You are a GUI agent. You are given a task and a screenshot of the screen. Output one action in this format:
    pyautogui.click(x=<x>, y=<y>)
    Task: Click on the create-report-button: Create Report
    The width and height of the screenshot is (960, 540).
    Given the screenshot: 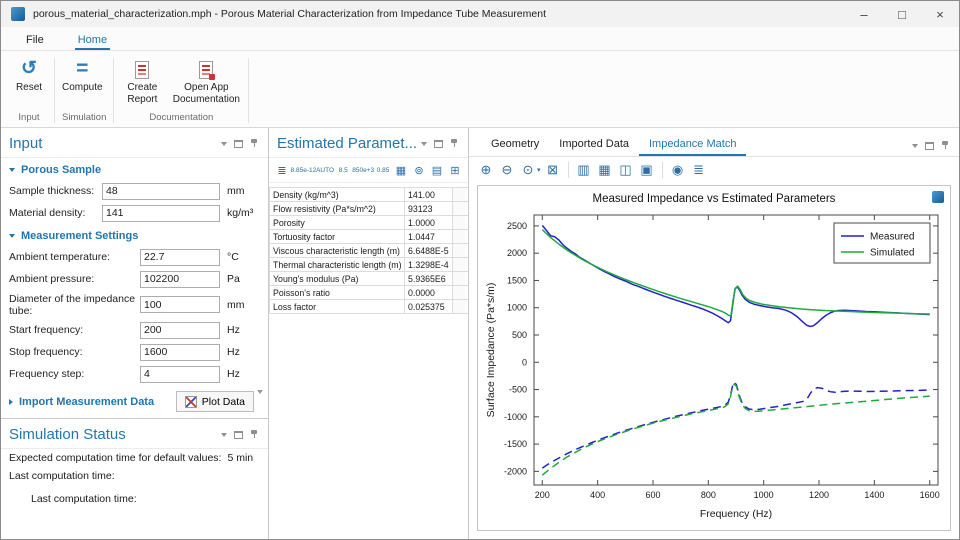 What is the action you would take?
    pyautogui.click(x=142, y=80)
    